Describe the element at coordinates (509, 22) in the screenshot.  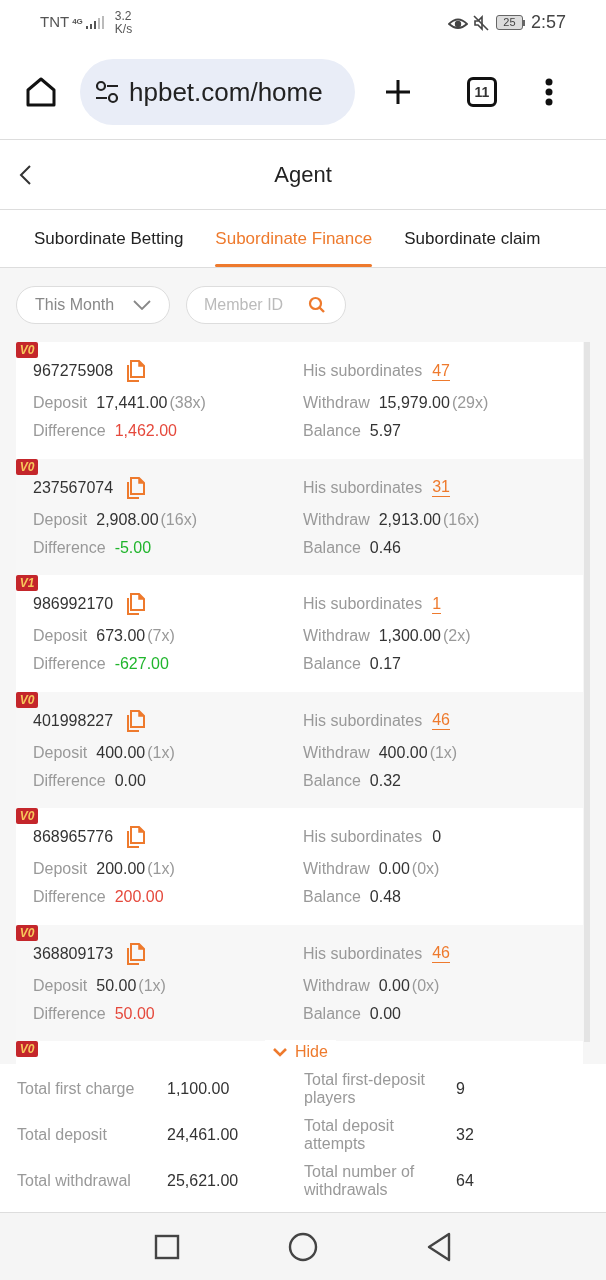
I see `battery-level: 25` at that location.